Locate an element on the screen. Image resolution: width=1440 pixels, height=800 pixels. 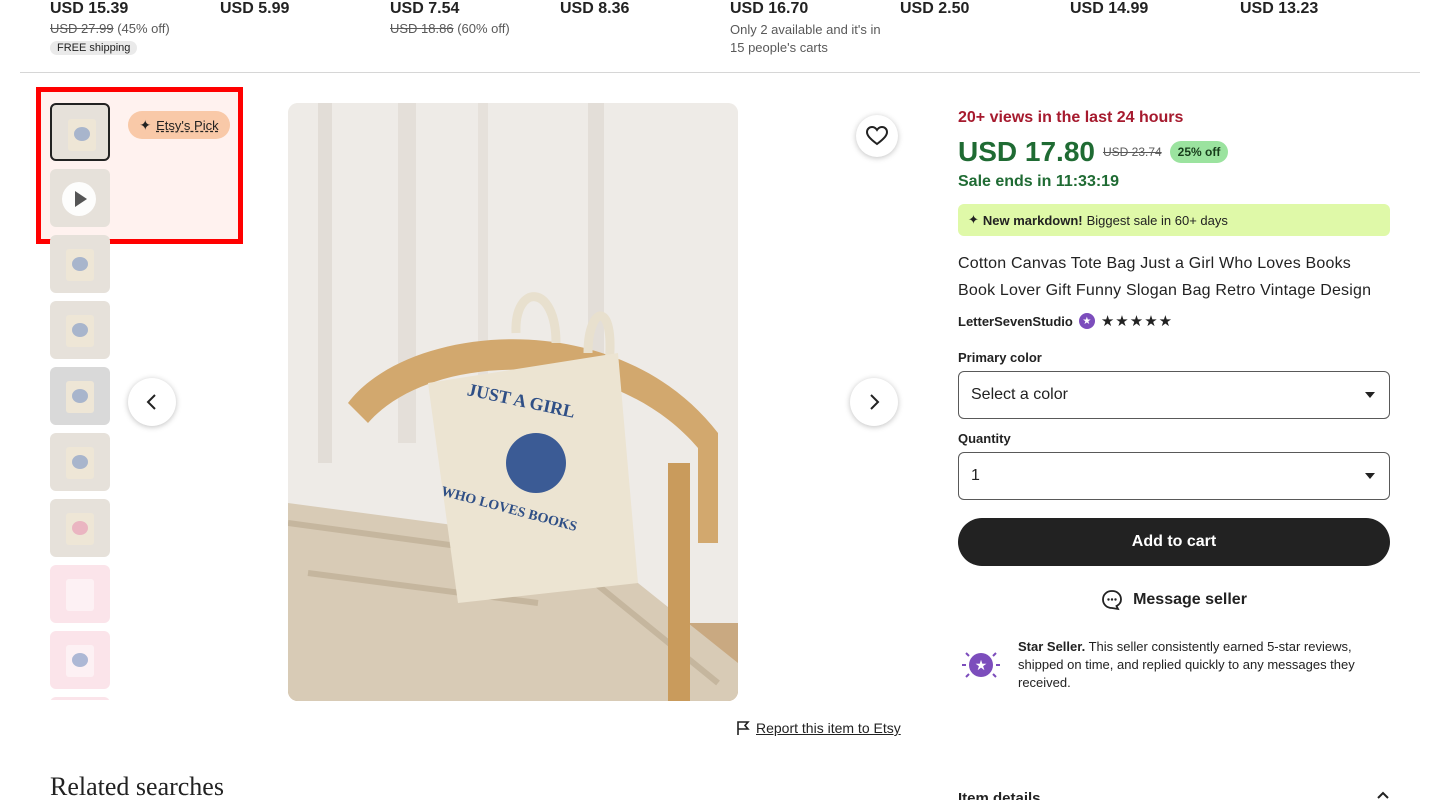
free-shipping-badge: FREE shipping is located at coordinates (94, 48).